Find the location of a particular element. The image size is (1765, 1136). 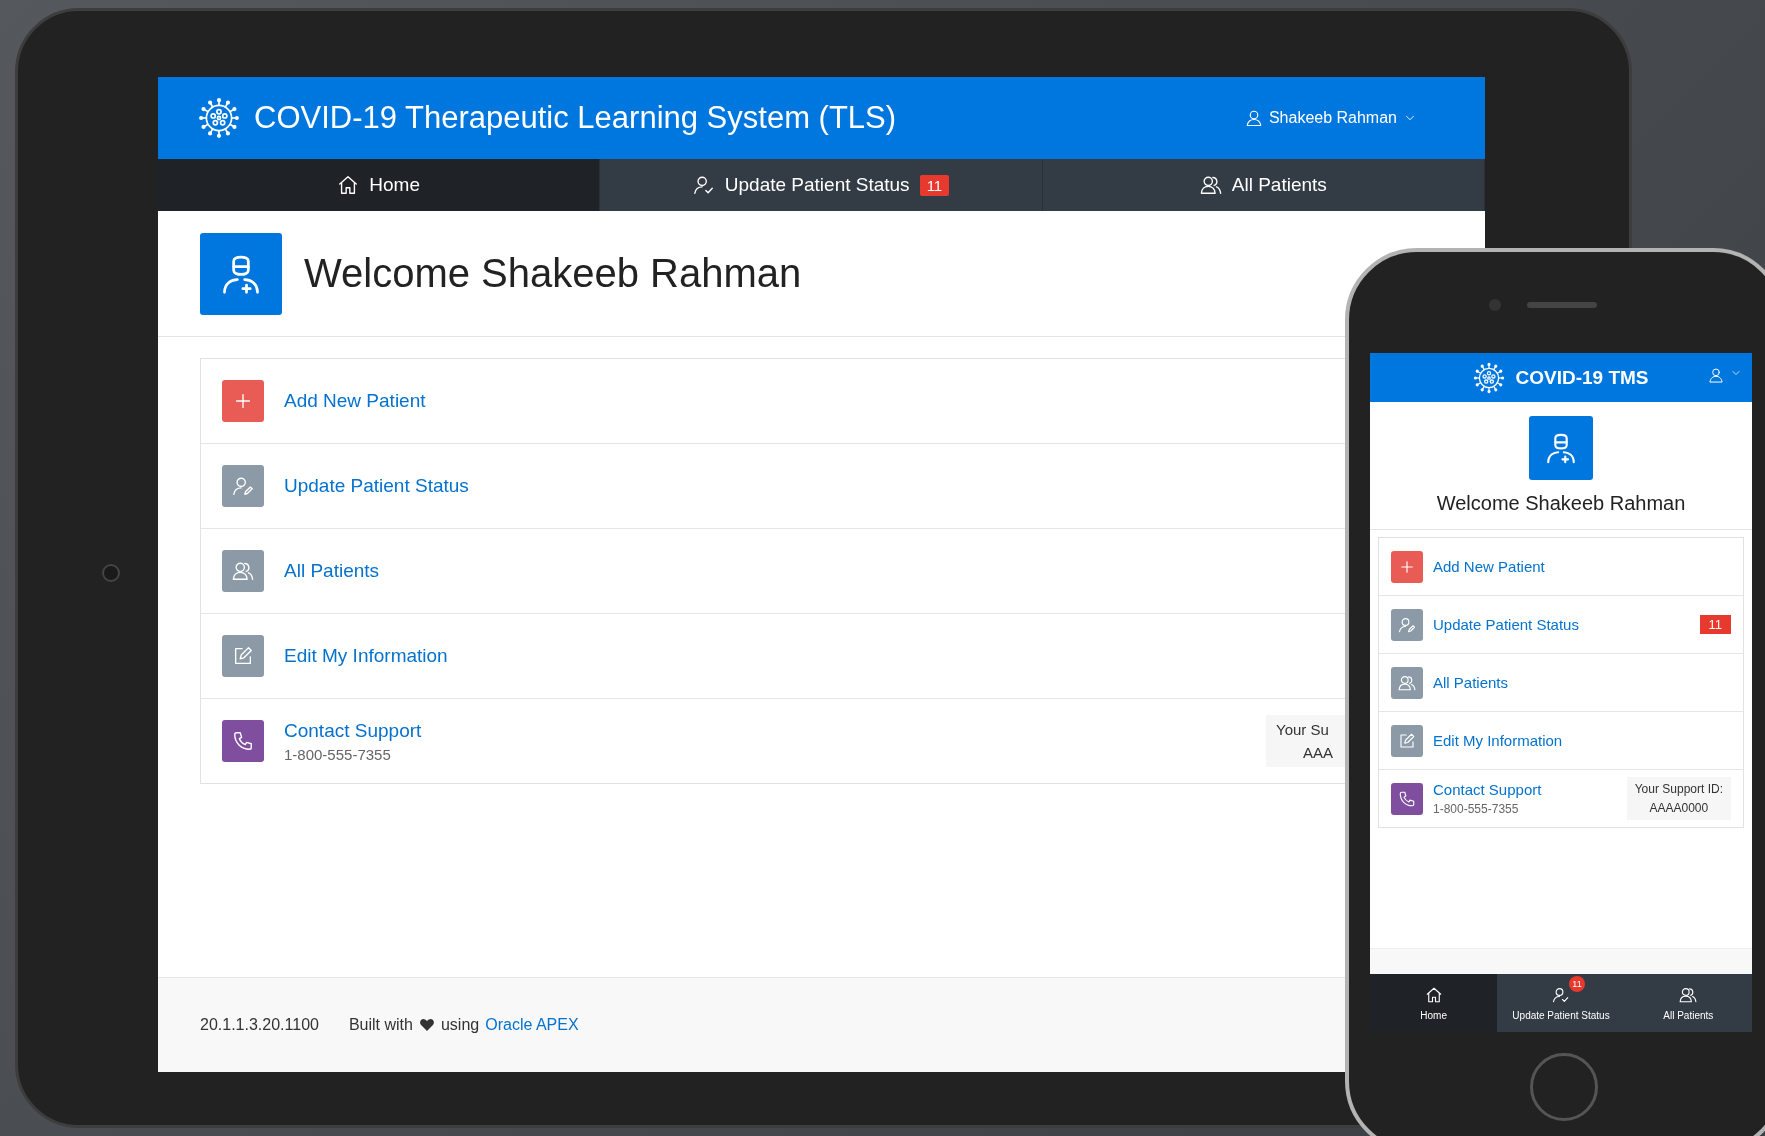

user-menu: Shakeeb Rahman is located at coordinates (1330, 118).